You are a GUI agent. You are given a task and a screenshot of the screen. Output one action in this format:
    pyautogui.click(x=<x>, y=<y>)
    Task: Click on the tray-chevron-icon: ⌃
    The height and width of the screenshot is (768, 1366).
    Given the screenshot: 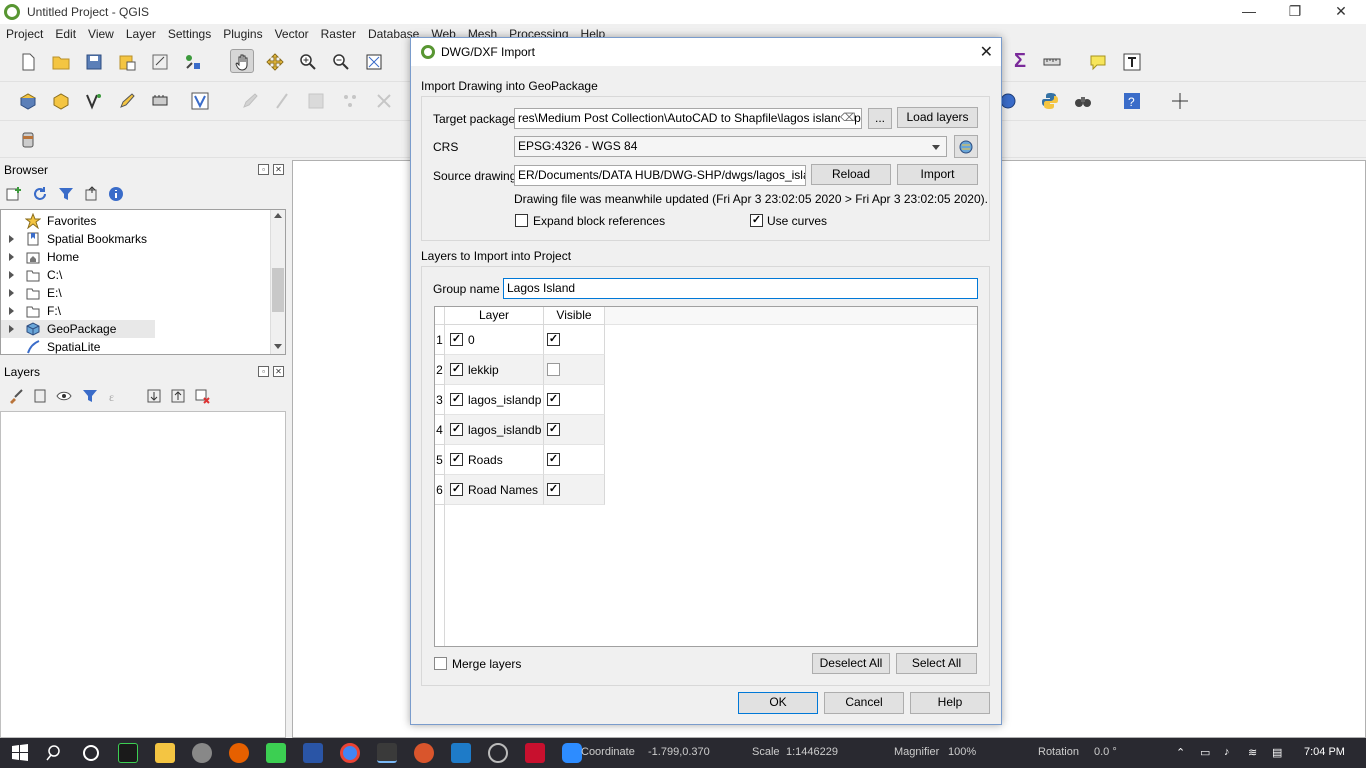 What is the action you would take?
    pyautogui.click(x=1180, y=752)
    